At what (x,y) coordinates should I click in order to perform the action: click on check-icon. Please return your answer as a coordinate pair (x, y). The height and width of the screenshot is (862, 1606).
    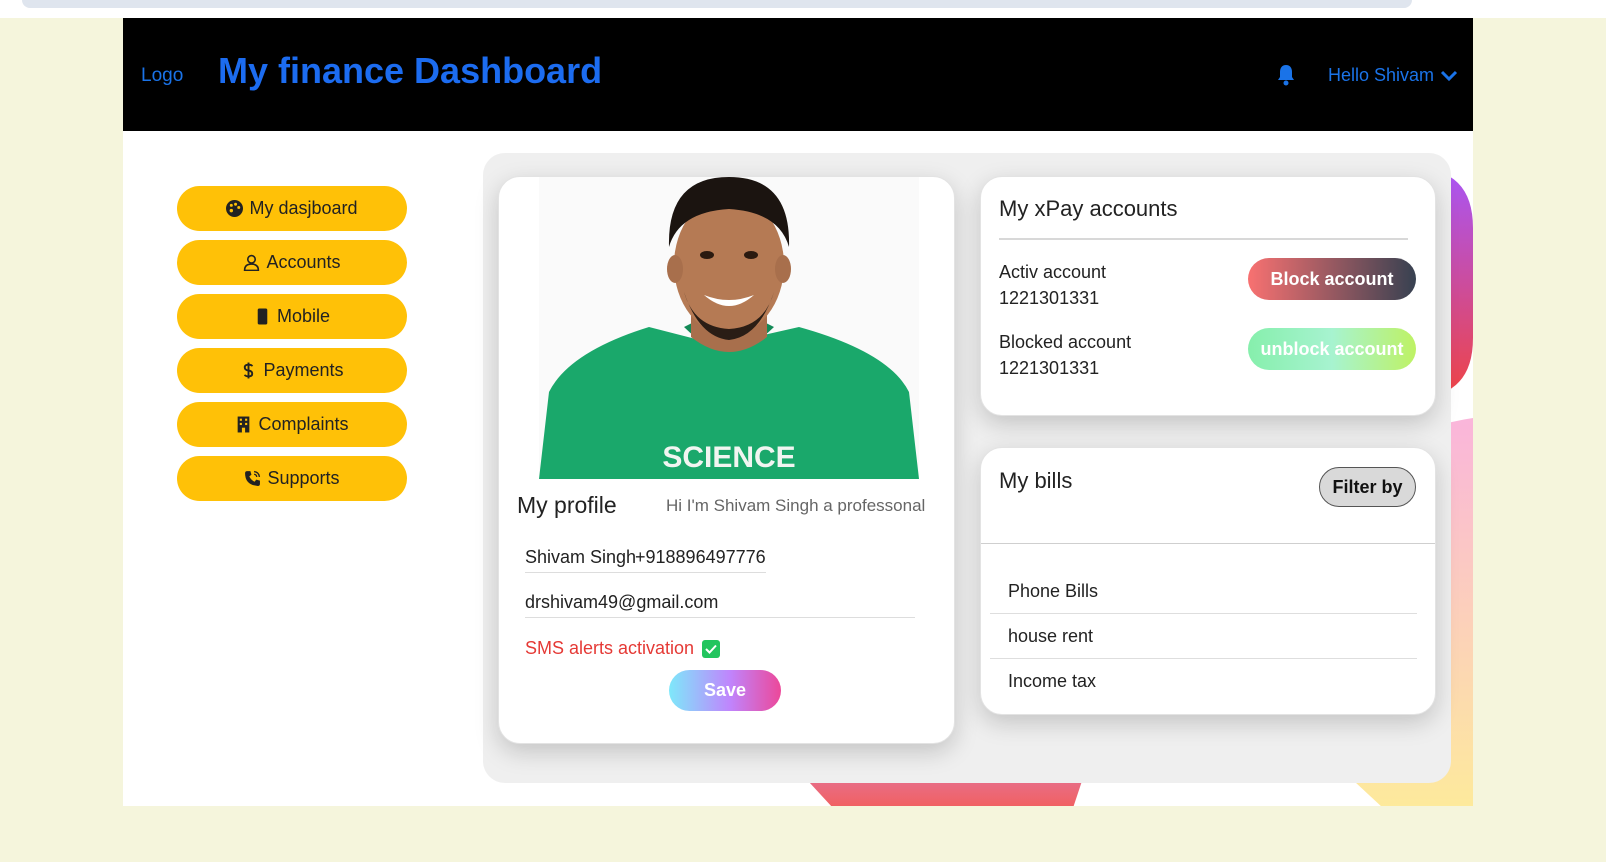
    Looking at the image, I should click on (711, 649).